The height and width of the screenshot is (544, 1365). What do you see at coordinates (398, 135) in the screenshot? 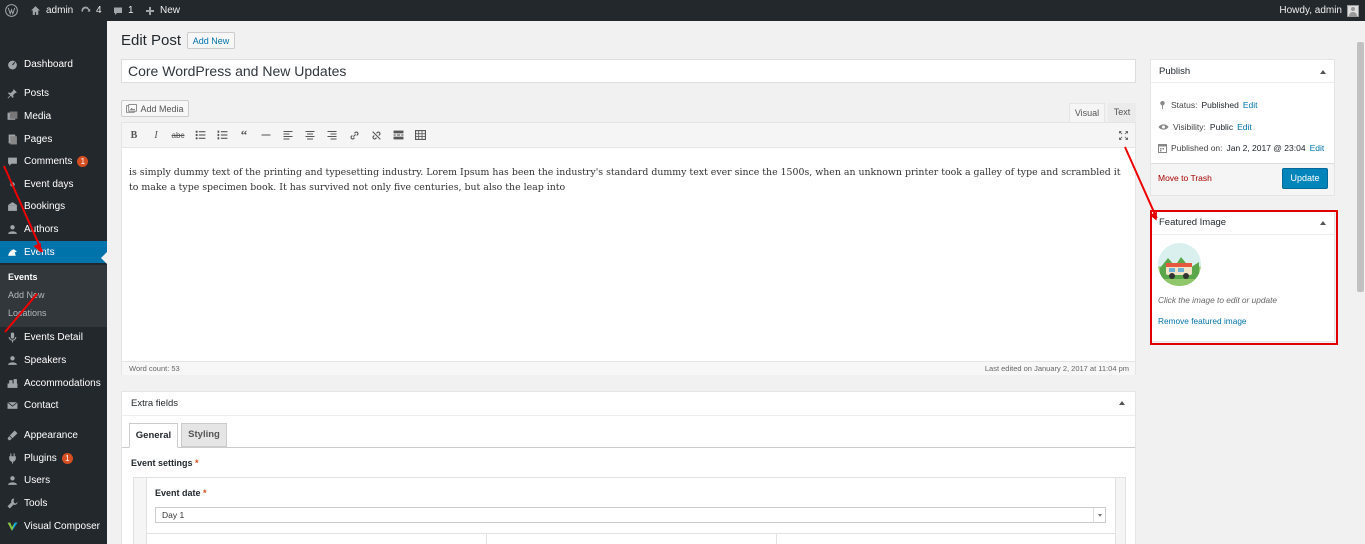
I see `read-more-button` at bounding box center [398, 135].